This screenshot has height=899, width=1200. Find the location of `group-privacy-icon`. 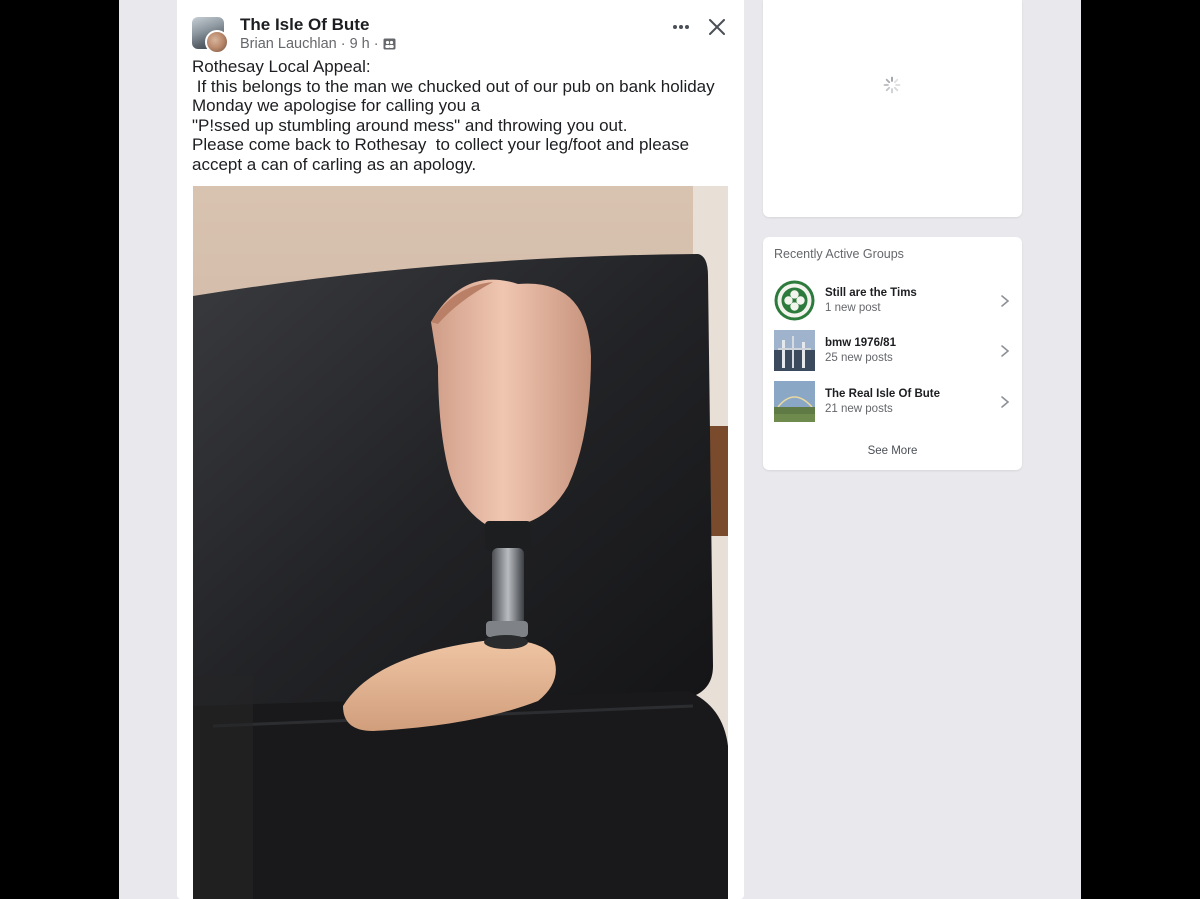

group-privacy-icon is located at coordinates (389, 44).